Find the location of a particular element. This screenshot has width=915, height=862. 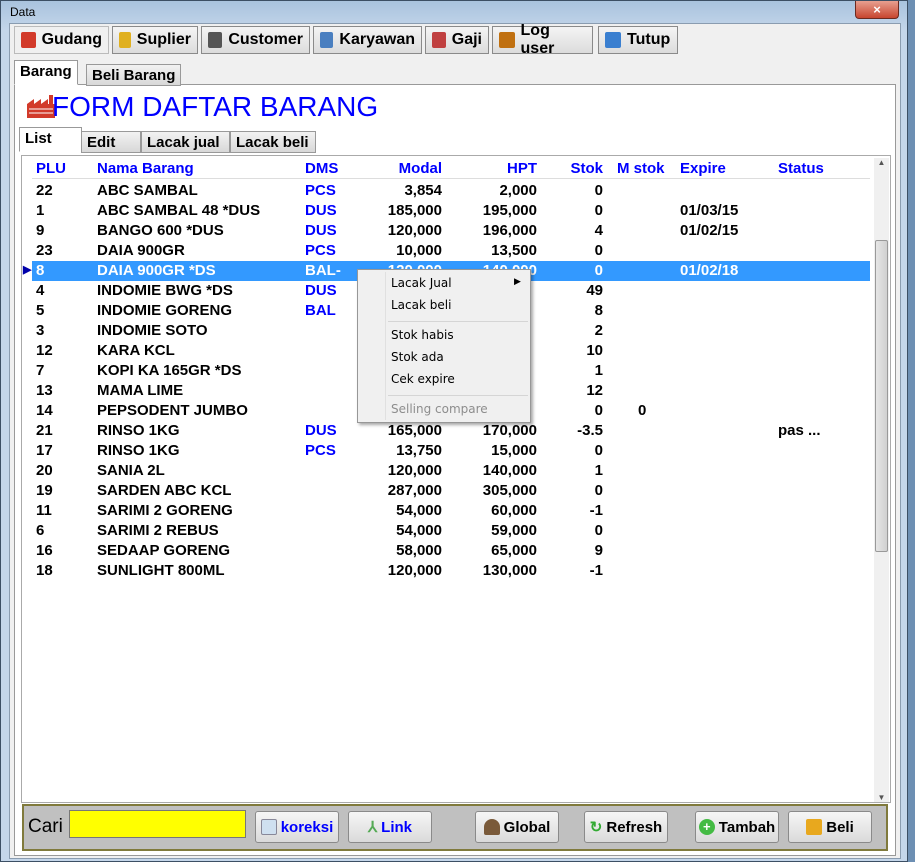

cell-plu: 23 is located at coordinates (44, 250).